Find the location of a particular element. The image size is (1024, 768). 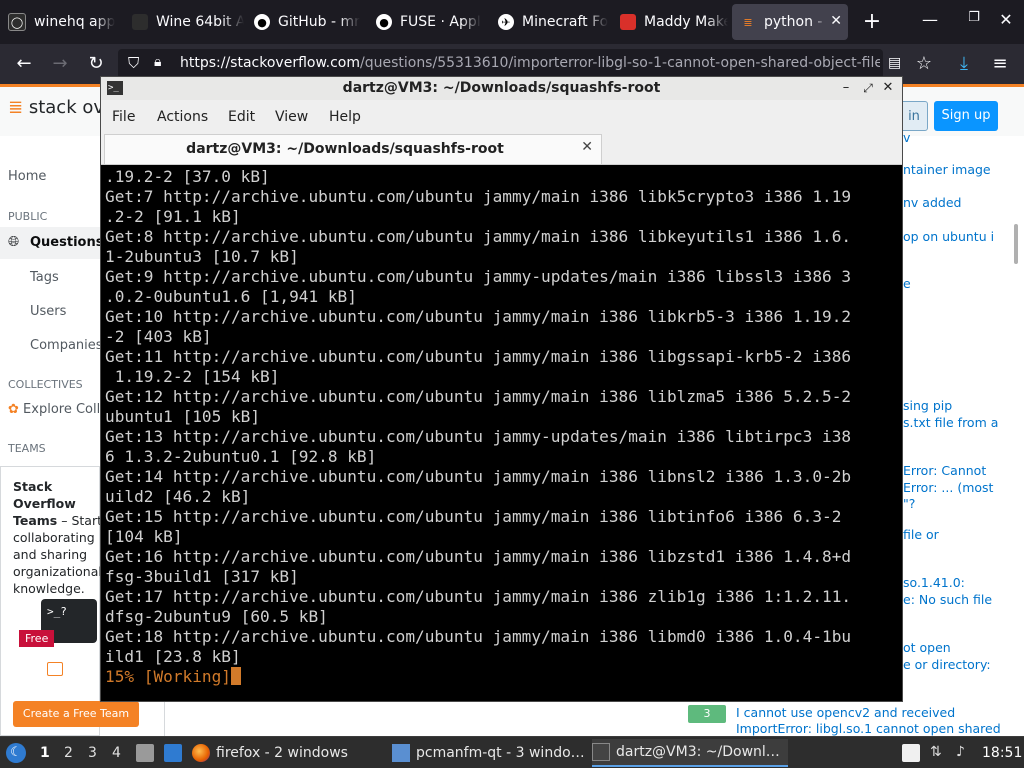

menu-edit: Edit is located at coordinates (241, 117).